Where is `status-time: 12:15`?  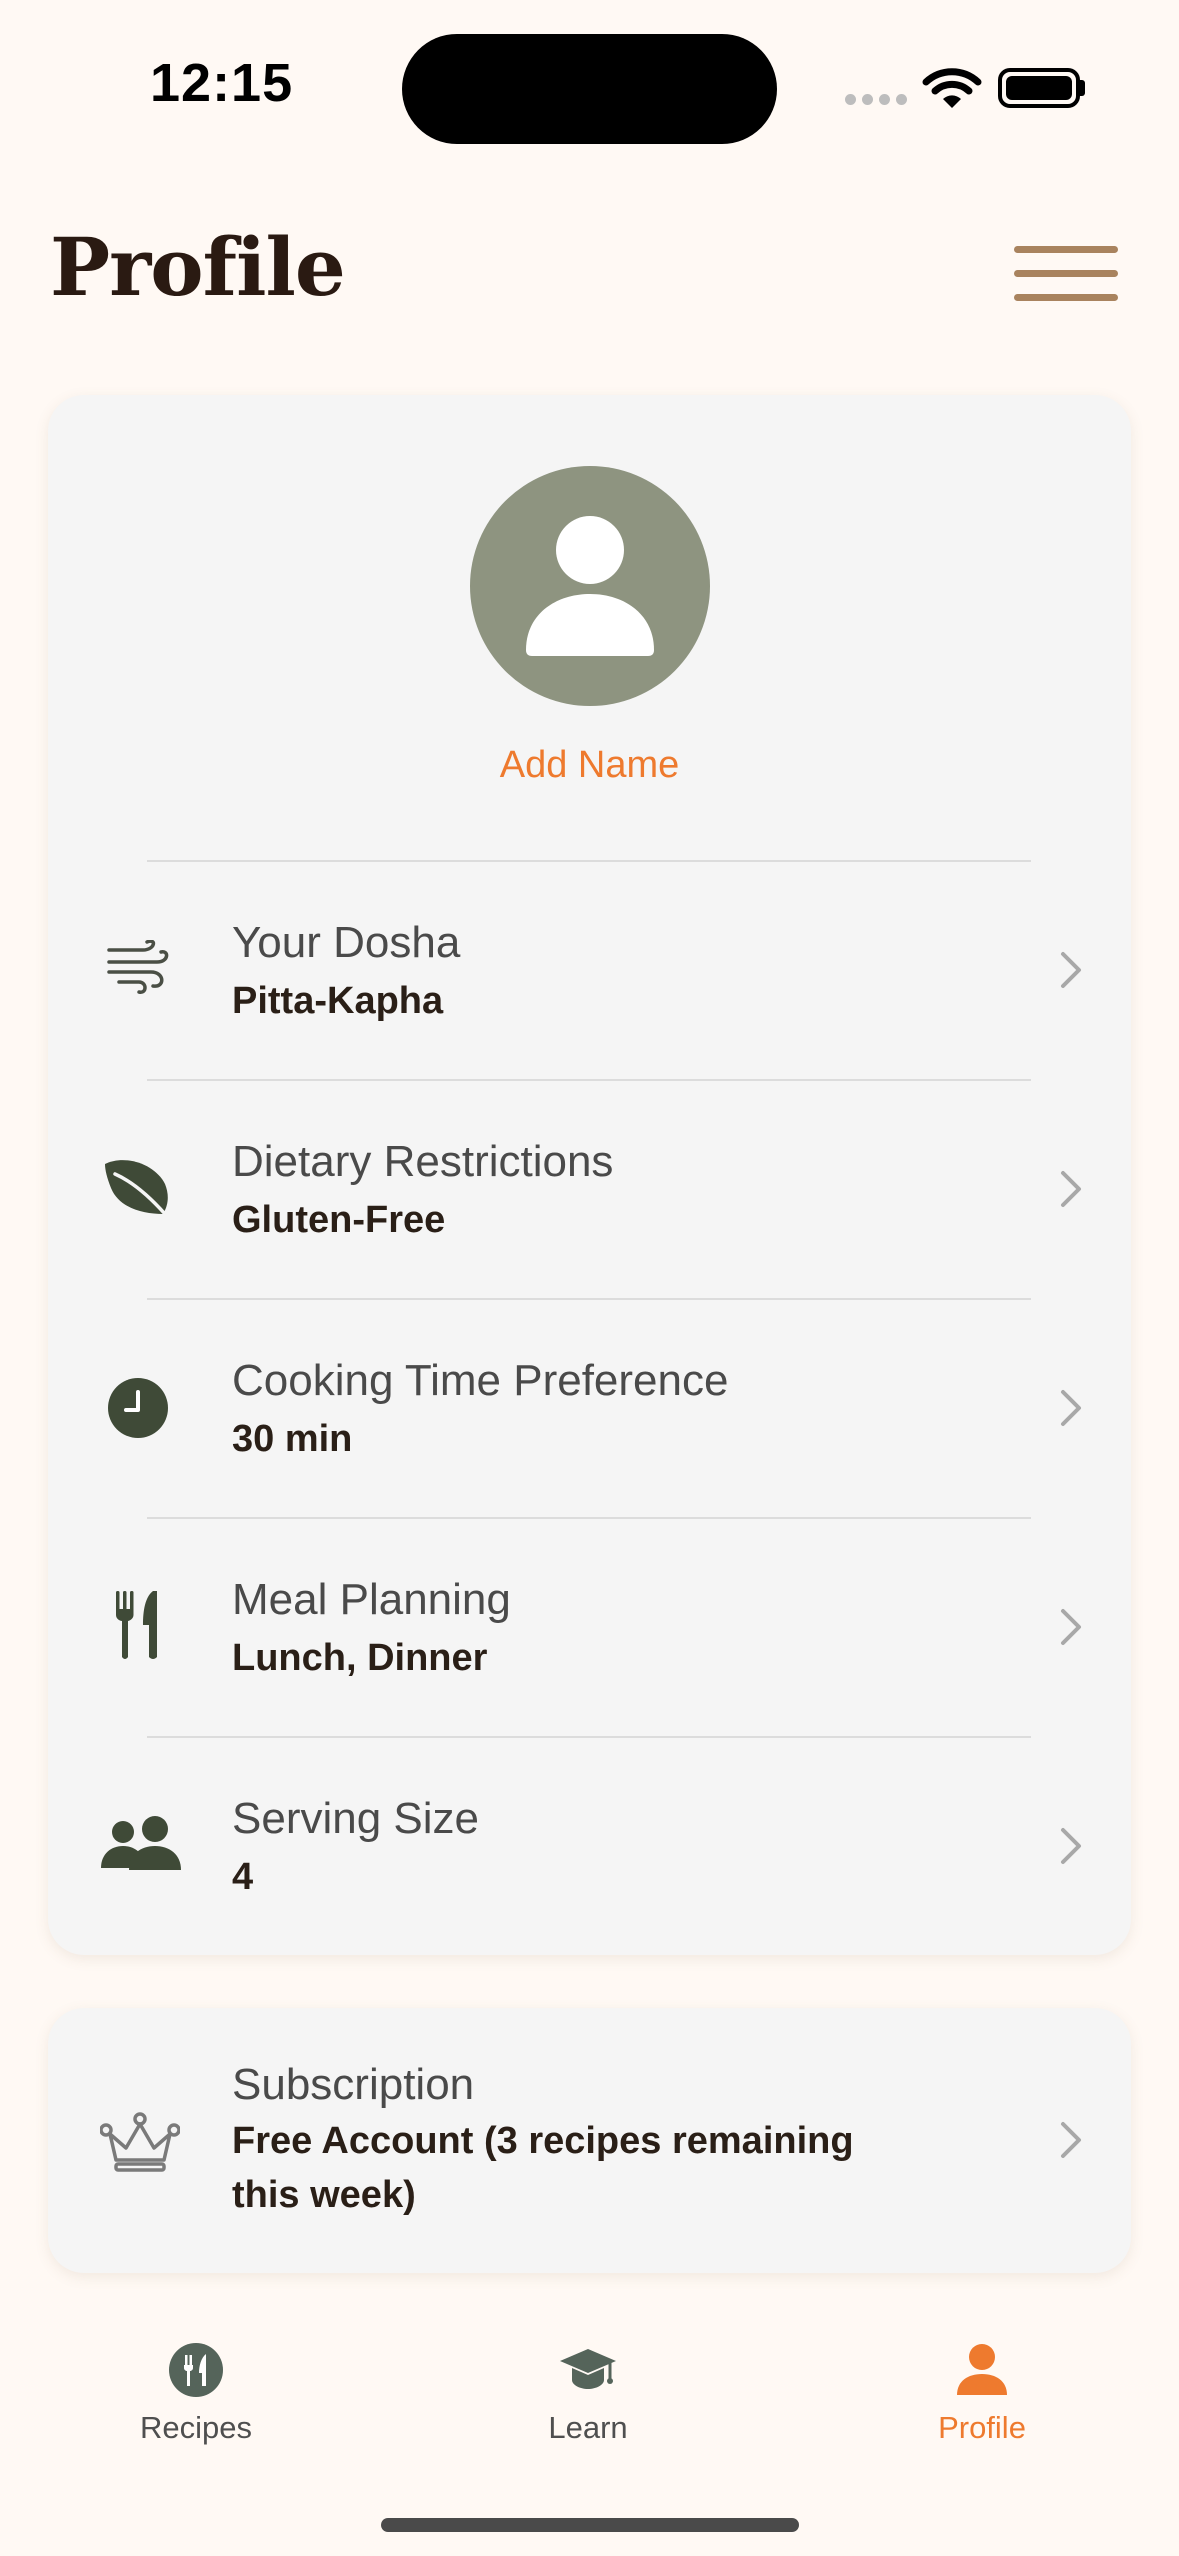
status-time: 12:15 is located at coordinates (222, 83).